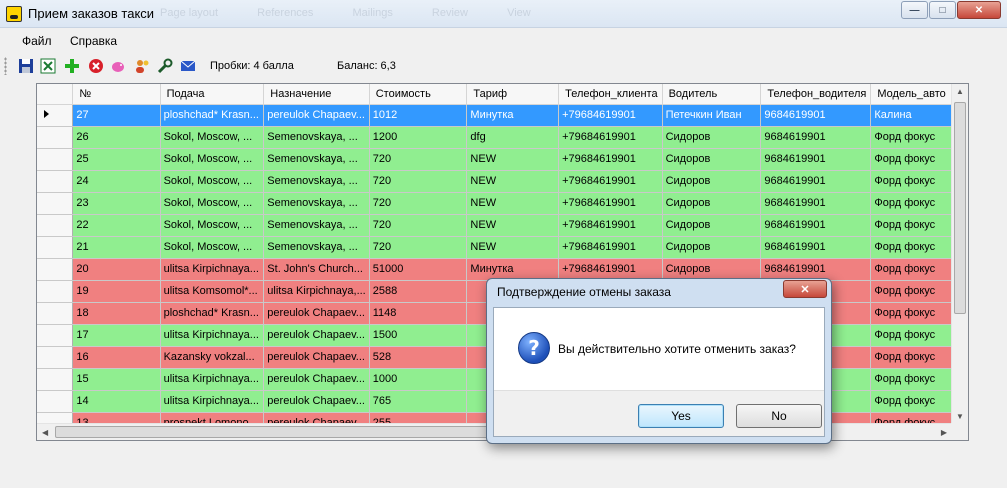 The image size is (1007, 488). What do you see at coordinates (914, 10) in the screenshot?
I see `minimize-button: —` at bounding box center [914, 10].